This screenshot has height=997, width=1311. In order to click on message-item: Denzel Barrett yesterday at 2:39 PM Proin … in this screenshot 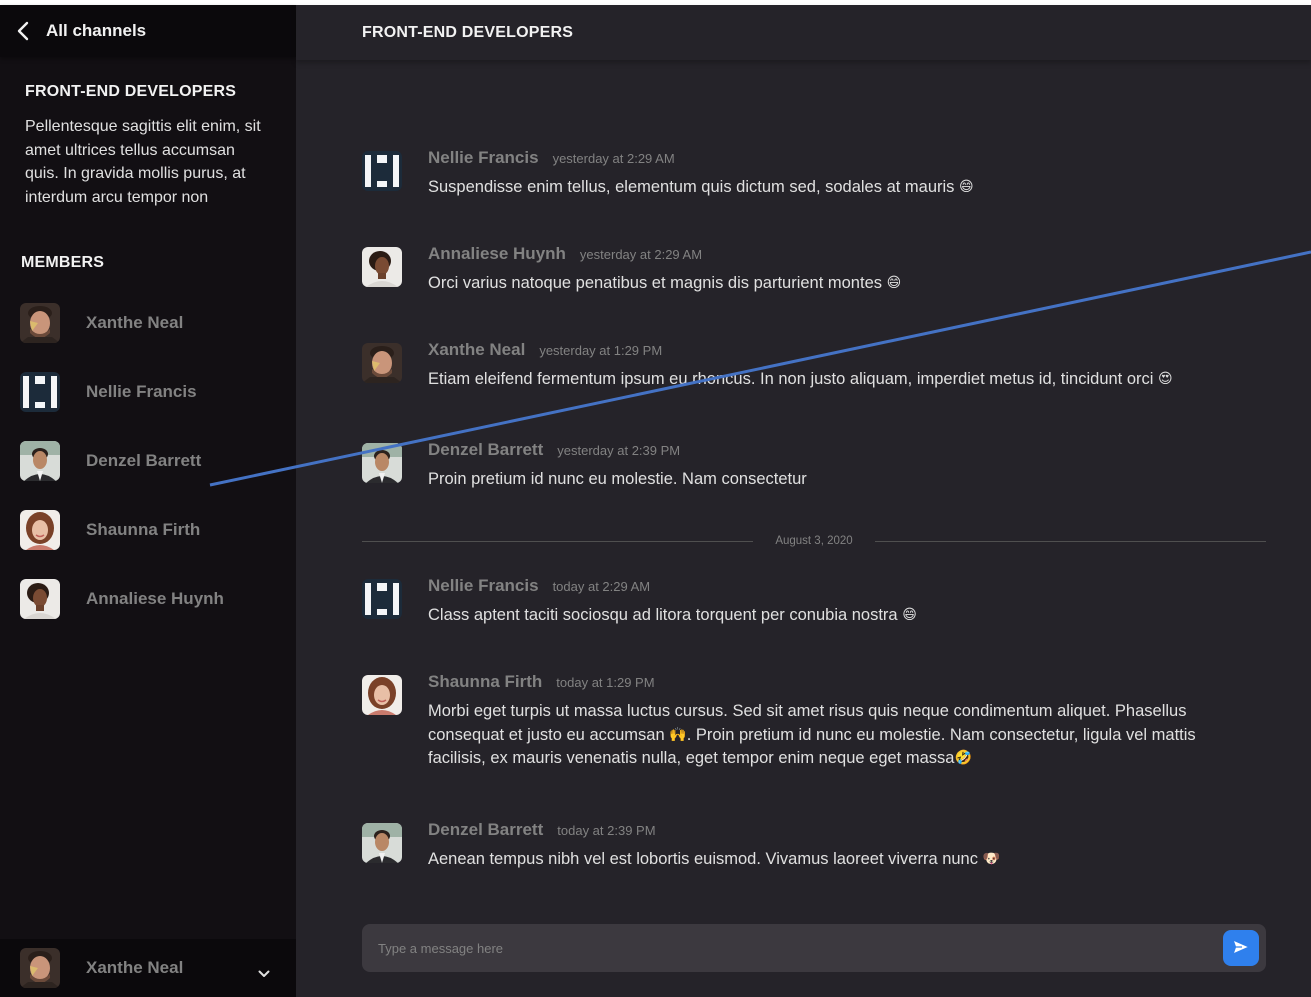, I will do `click(814, 466)`.